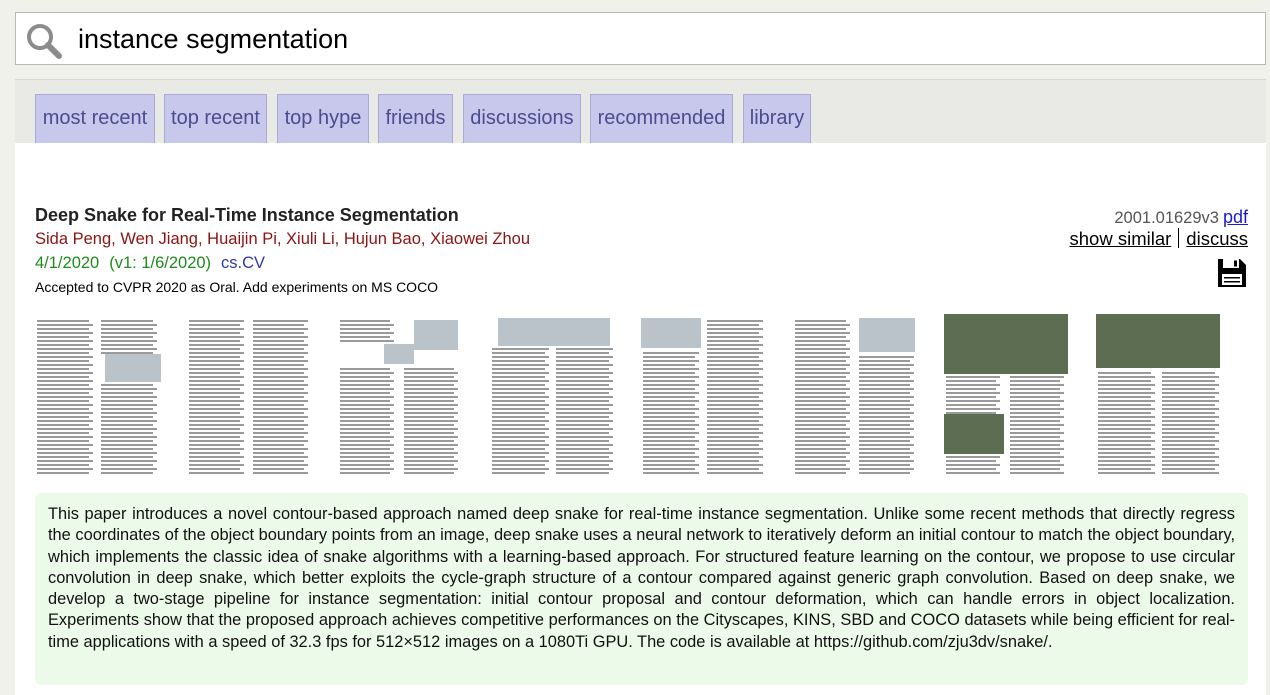  Describe the element at coordinates (323, 118) in the screenshot. I see `tab-top-hype: top hype` at that location.